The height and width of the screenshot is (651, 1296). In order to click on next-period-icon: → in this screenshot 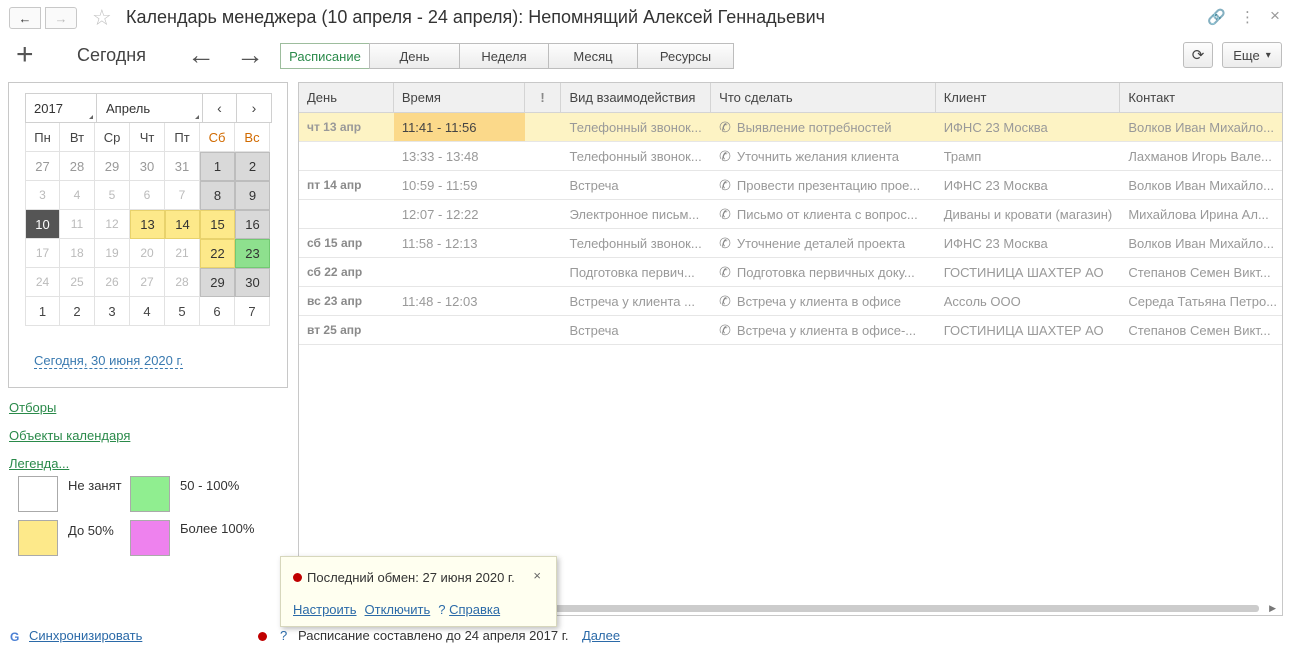, I will do `click(250, 55)`.